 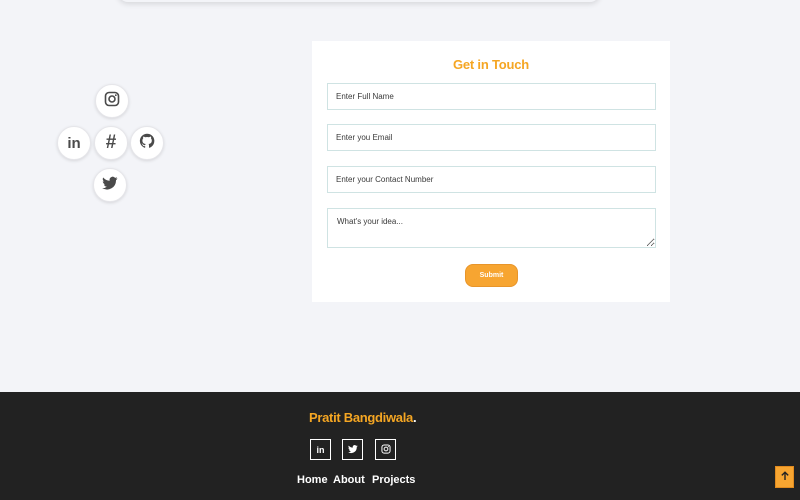 I want to click on github-link, so click(x=147, y=143).